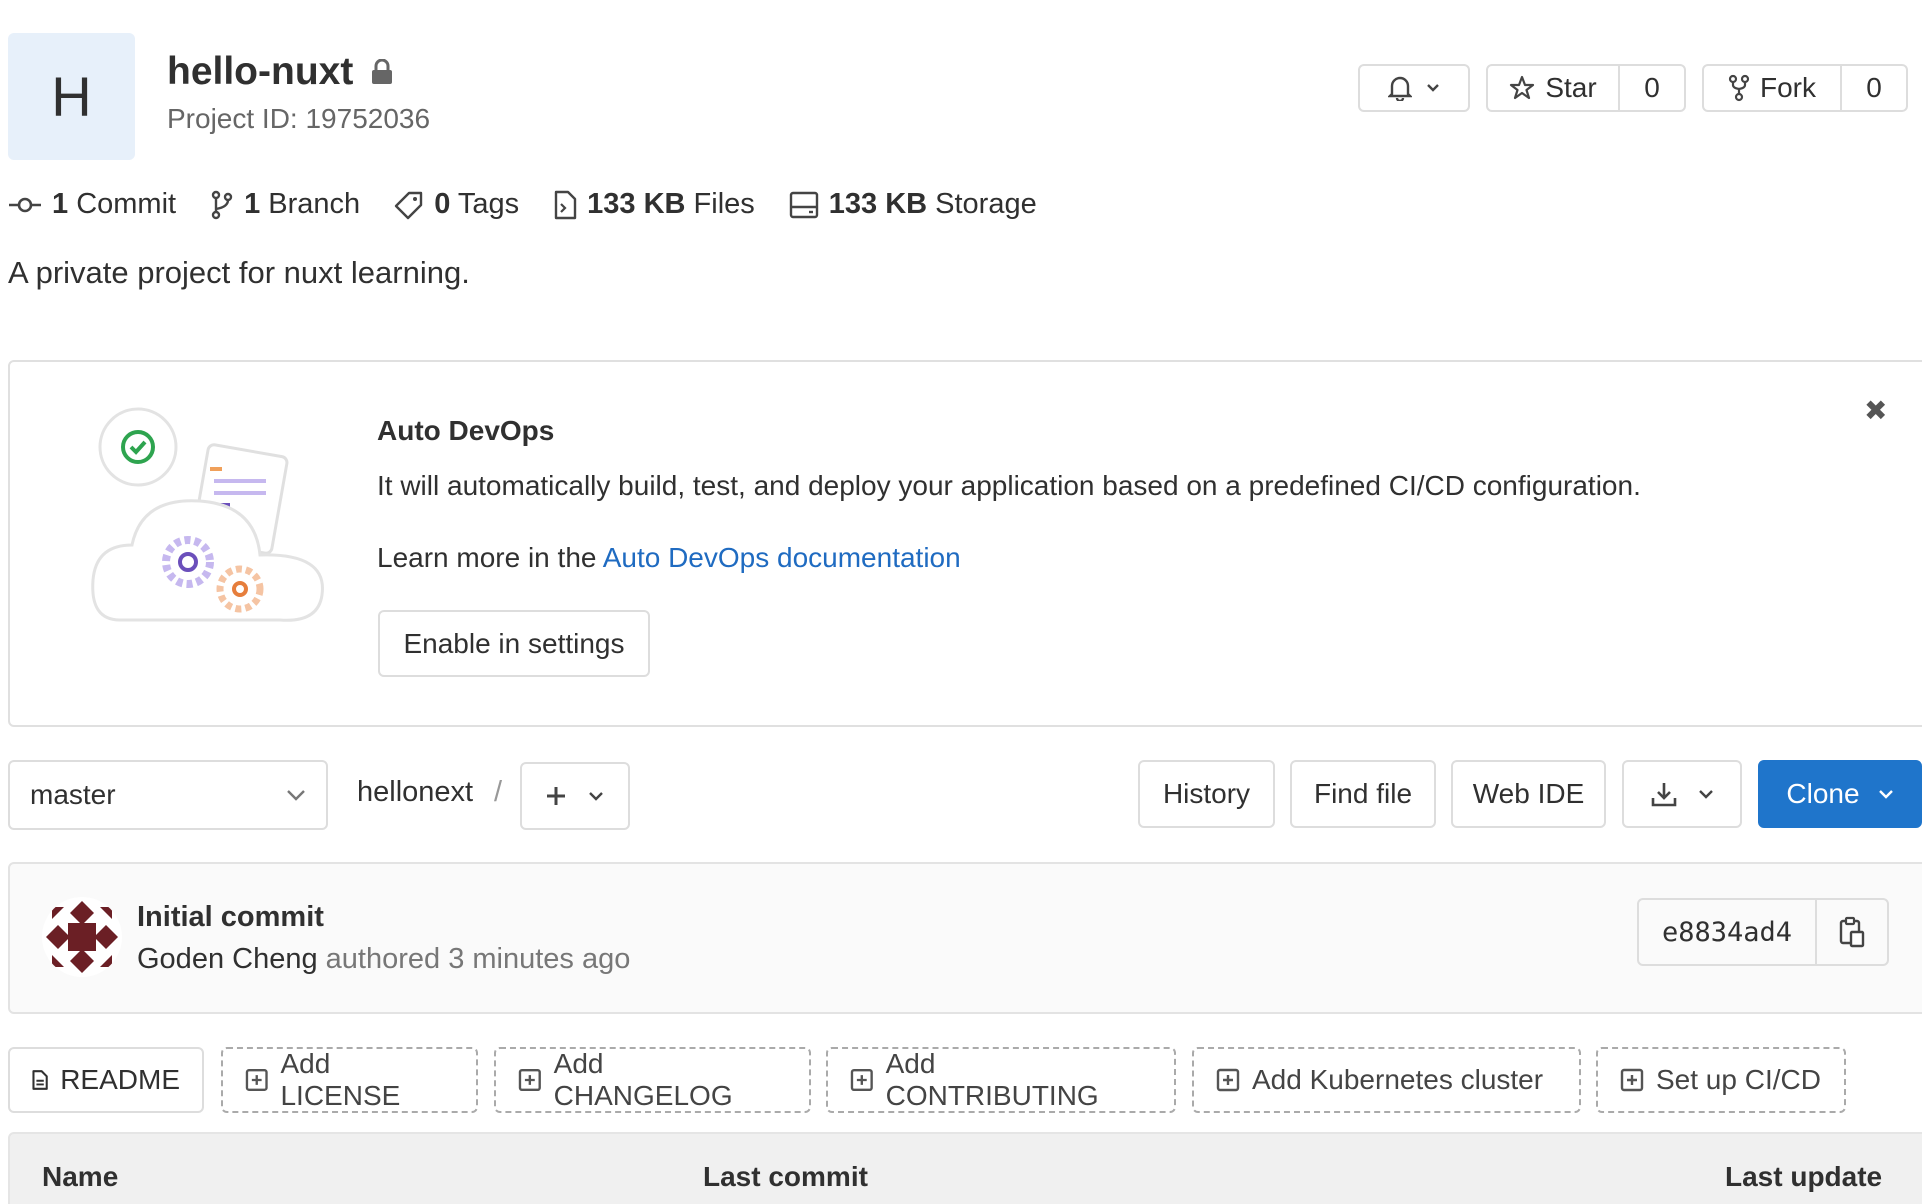  Describe the element at coordinates (1804, 1176) in the screenshot. I see `column-last-update: Last update` at that location.